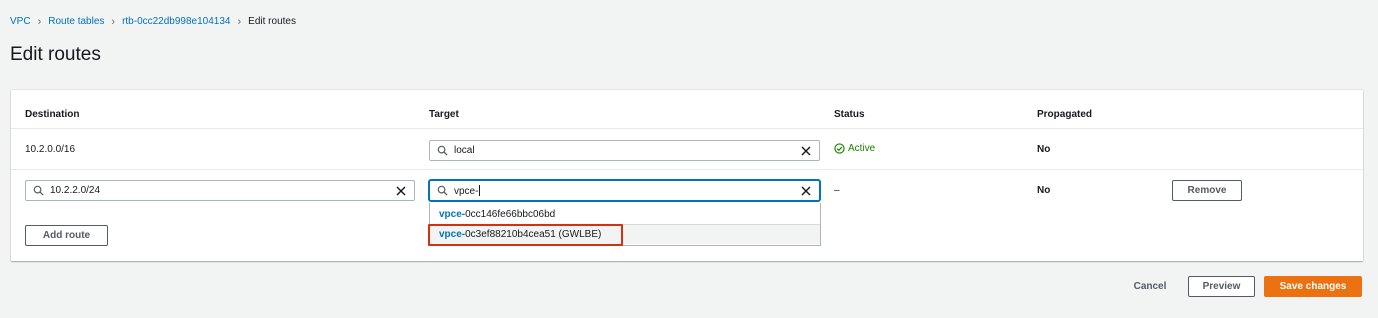 Image resolution: width=1378 pixels, height=318 pixels. I want to click on destination-input-value: 10.2.2.0/24, so click(75, 190).